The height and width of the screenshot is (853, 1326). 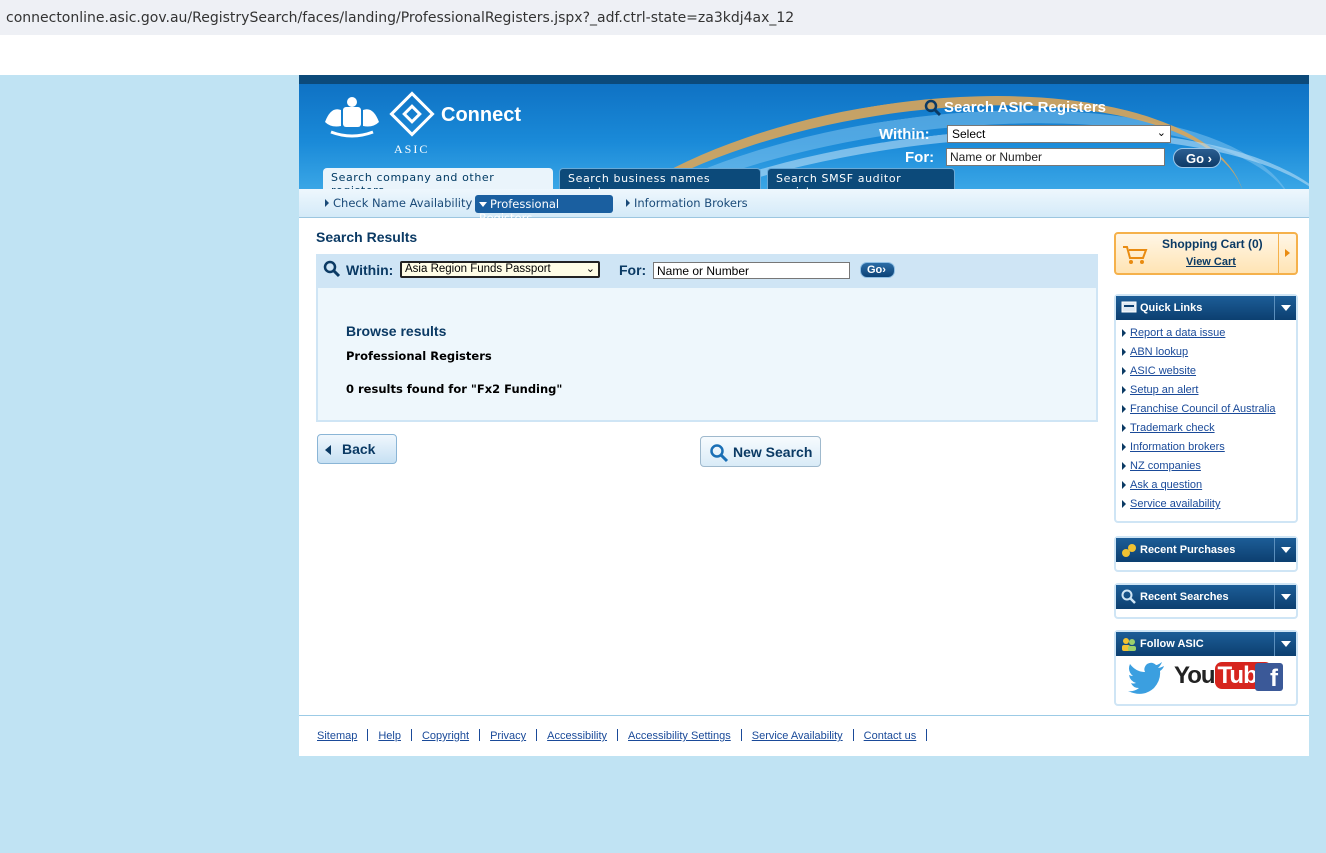 I want to click on quick-link: NZ companies, so click(x=1208, y=469).